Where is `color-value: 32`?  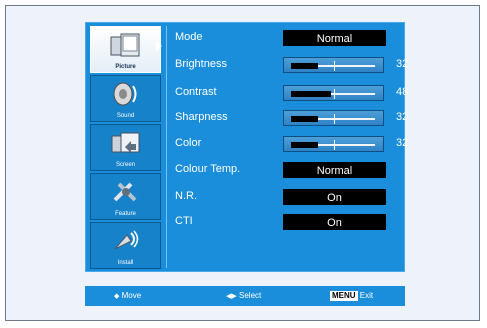
color-value: 32 is located at coordinates (402, 143).